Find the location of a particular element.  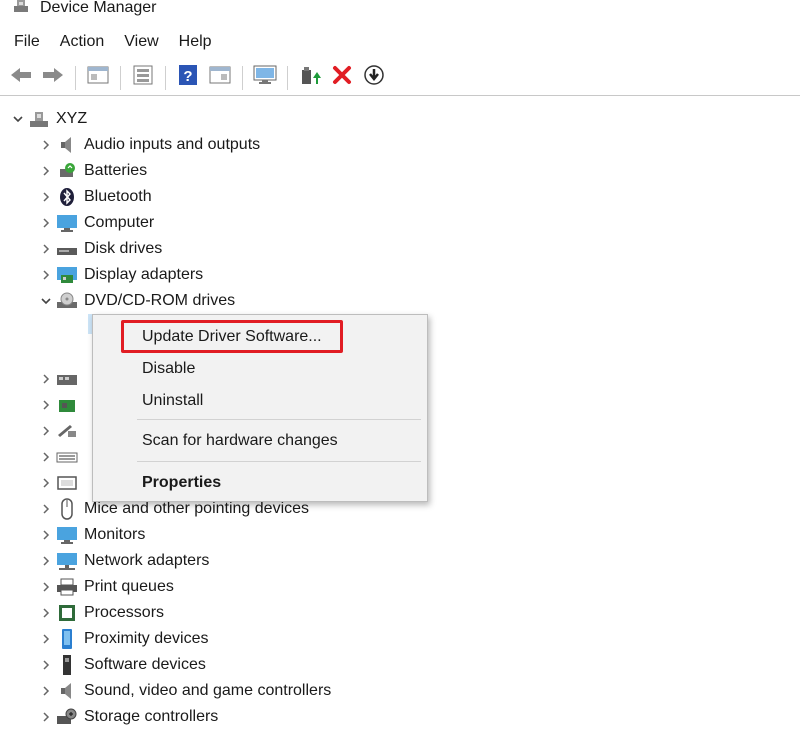

menu-item-disable: Disable is located at coordinates (260, 369).